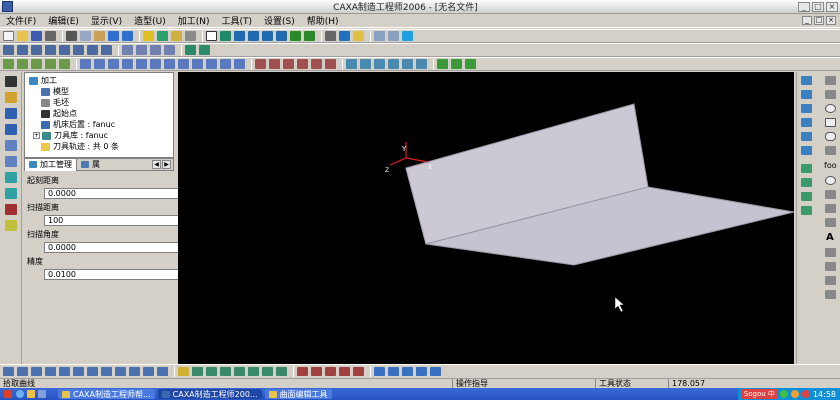 This screenshot has width=840, height=400. What do you see at coordinates (830, 194) in the screenshot?
I see `hatch-icon` at bounding box center [830, 194].